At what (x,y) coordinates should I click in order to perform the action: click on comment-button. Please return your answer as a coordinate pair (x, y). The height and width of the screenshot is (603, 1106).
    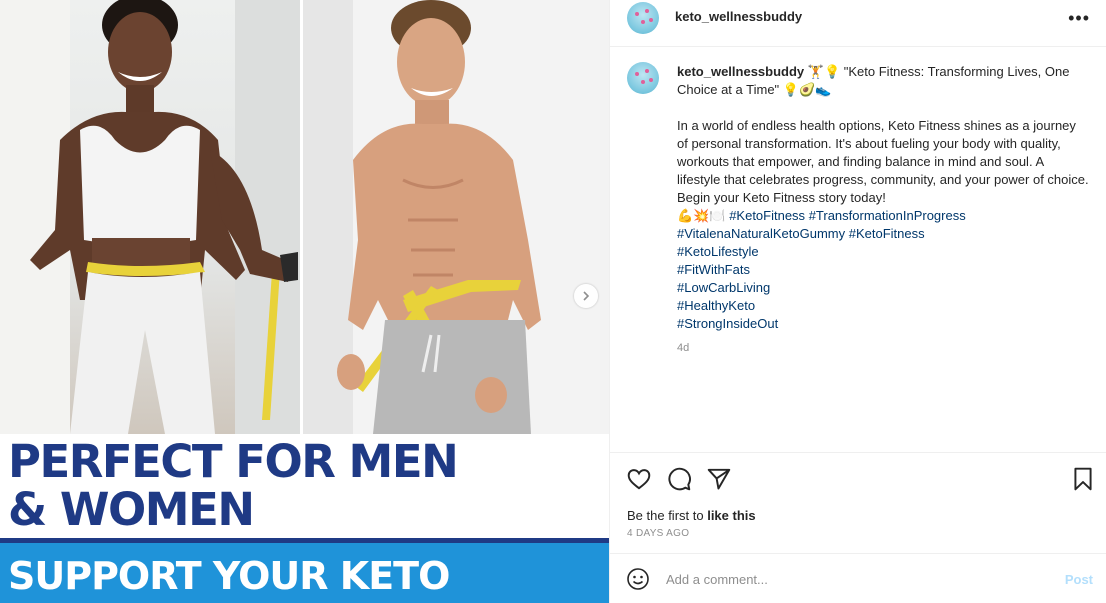
    Looking at the image, I should click on (679, 479).